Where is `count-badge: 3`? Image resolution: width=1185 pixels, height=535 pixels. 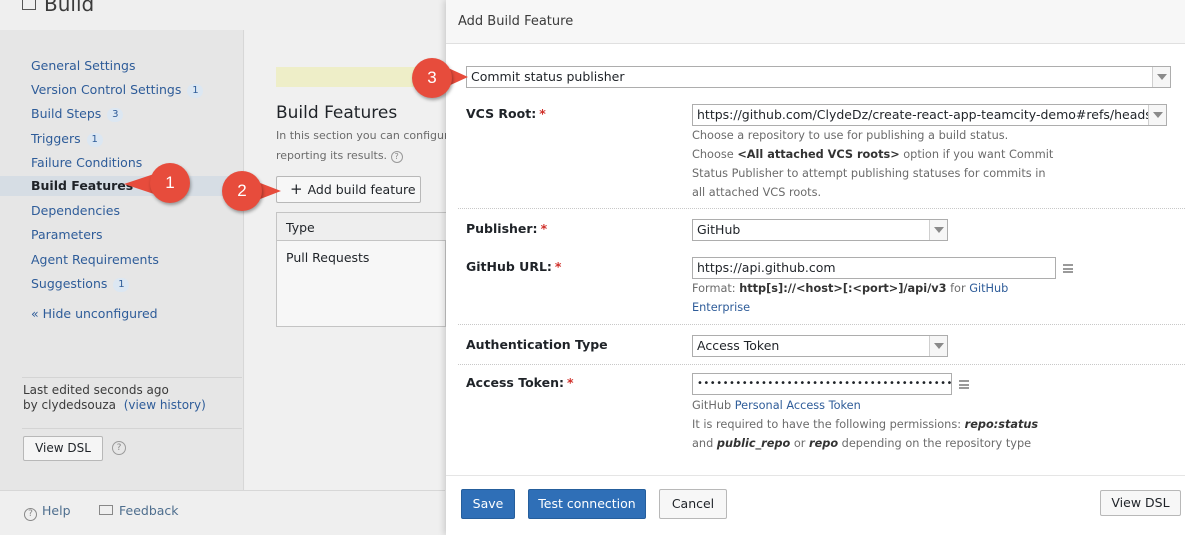
count-badge: 3 is located at coordinates (115, 115).